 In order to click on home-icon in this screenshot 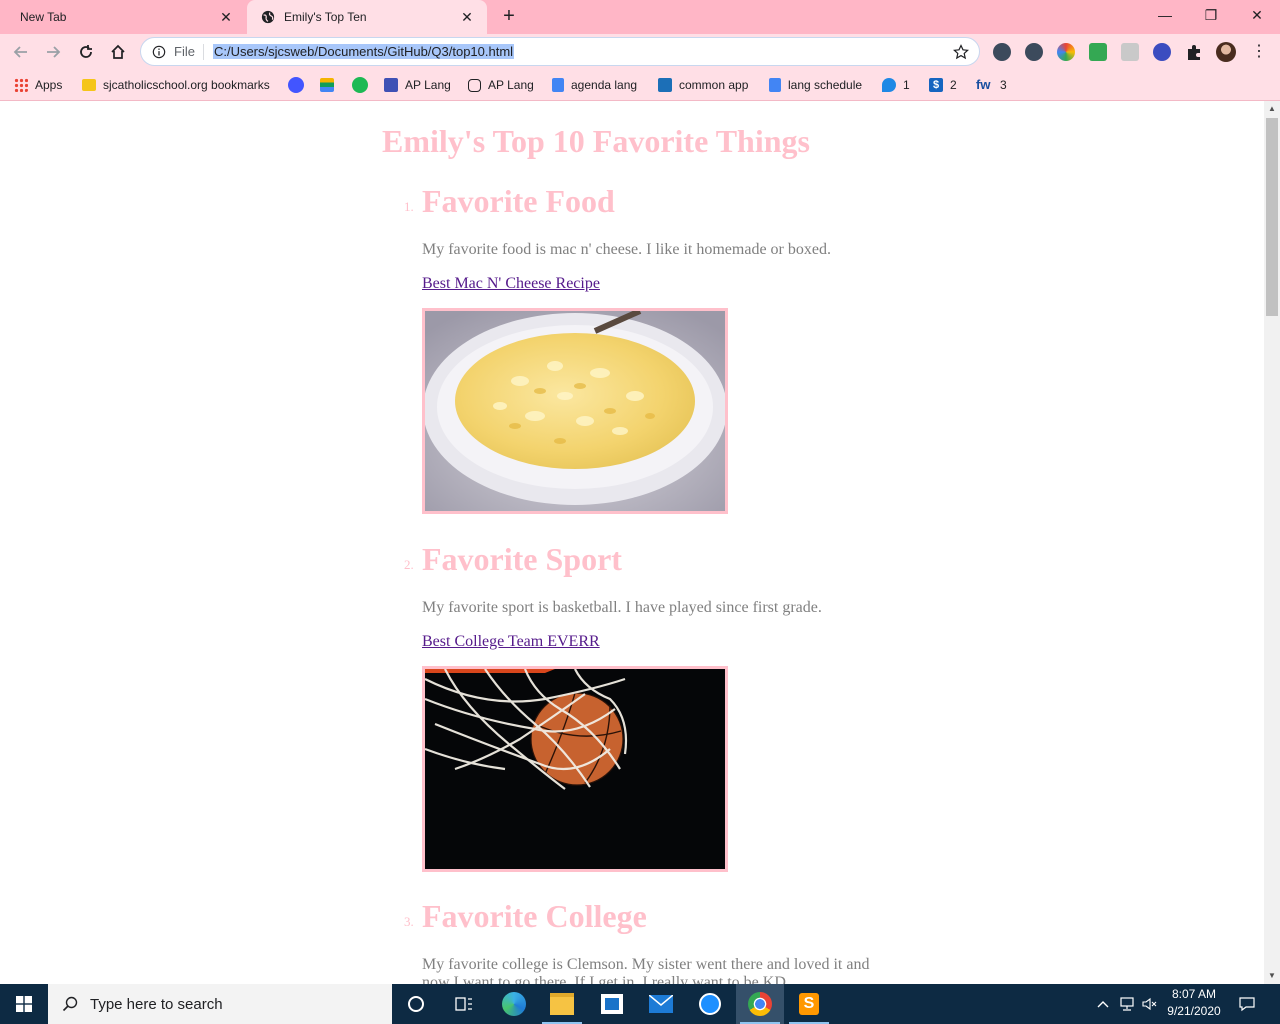, I will do `click(118, 51)`.